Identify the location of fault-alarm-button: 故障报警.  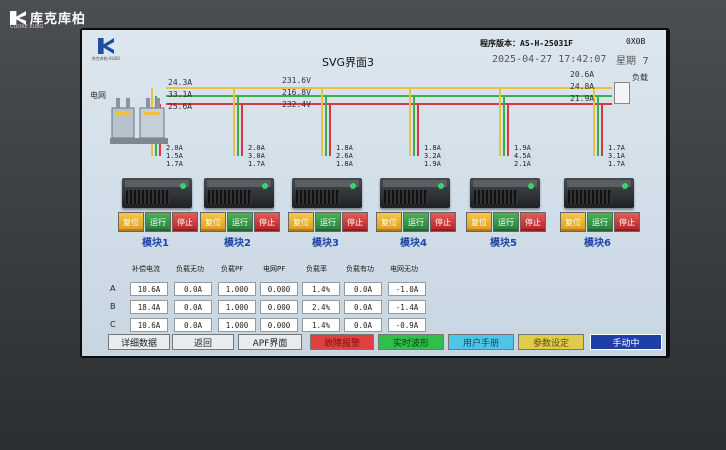
(342, 342).